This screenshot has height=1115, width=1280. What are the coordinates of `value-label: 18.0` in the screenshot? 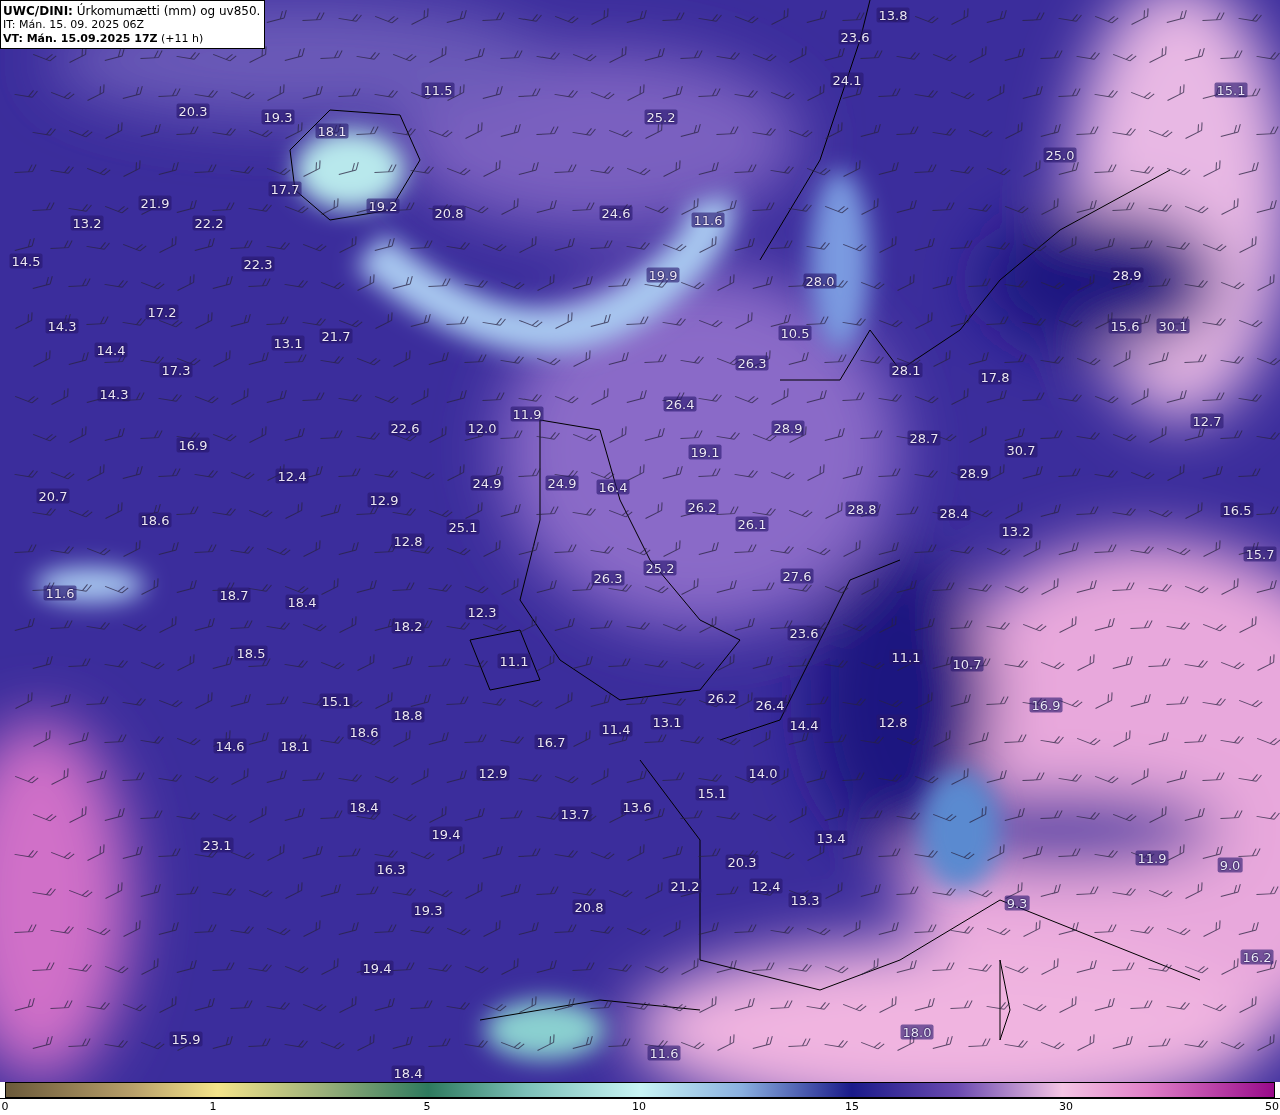 It's located at (917, 1032).